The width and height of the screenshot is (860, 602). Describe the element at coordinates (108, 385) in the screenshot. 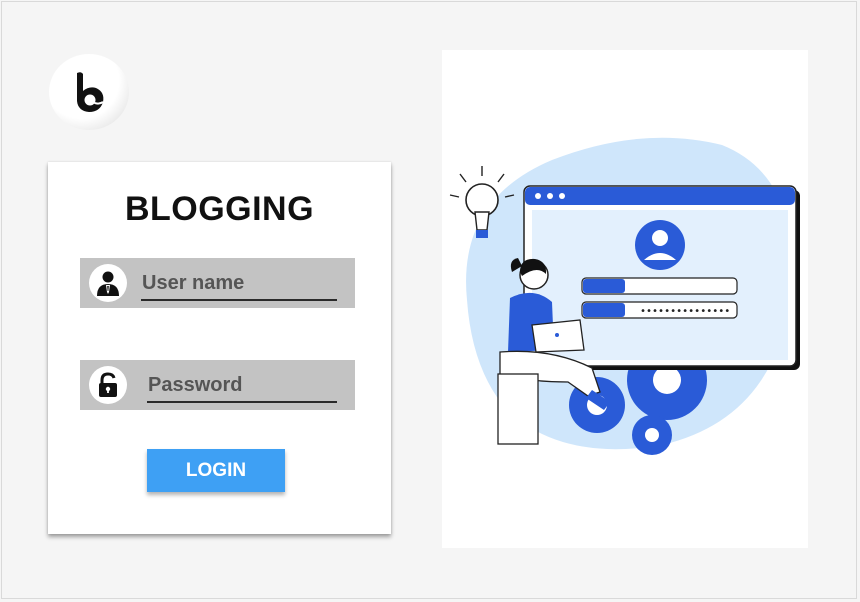

I see `lock-icon` at that location.